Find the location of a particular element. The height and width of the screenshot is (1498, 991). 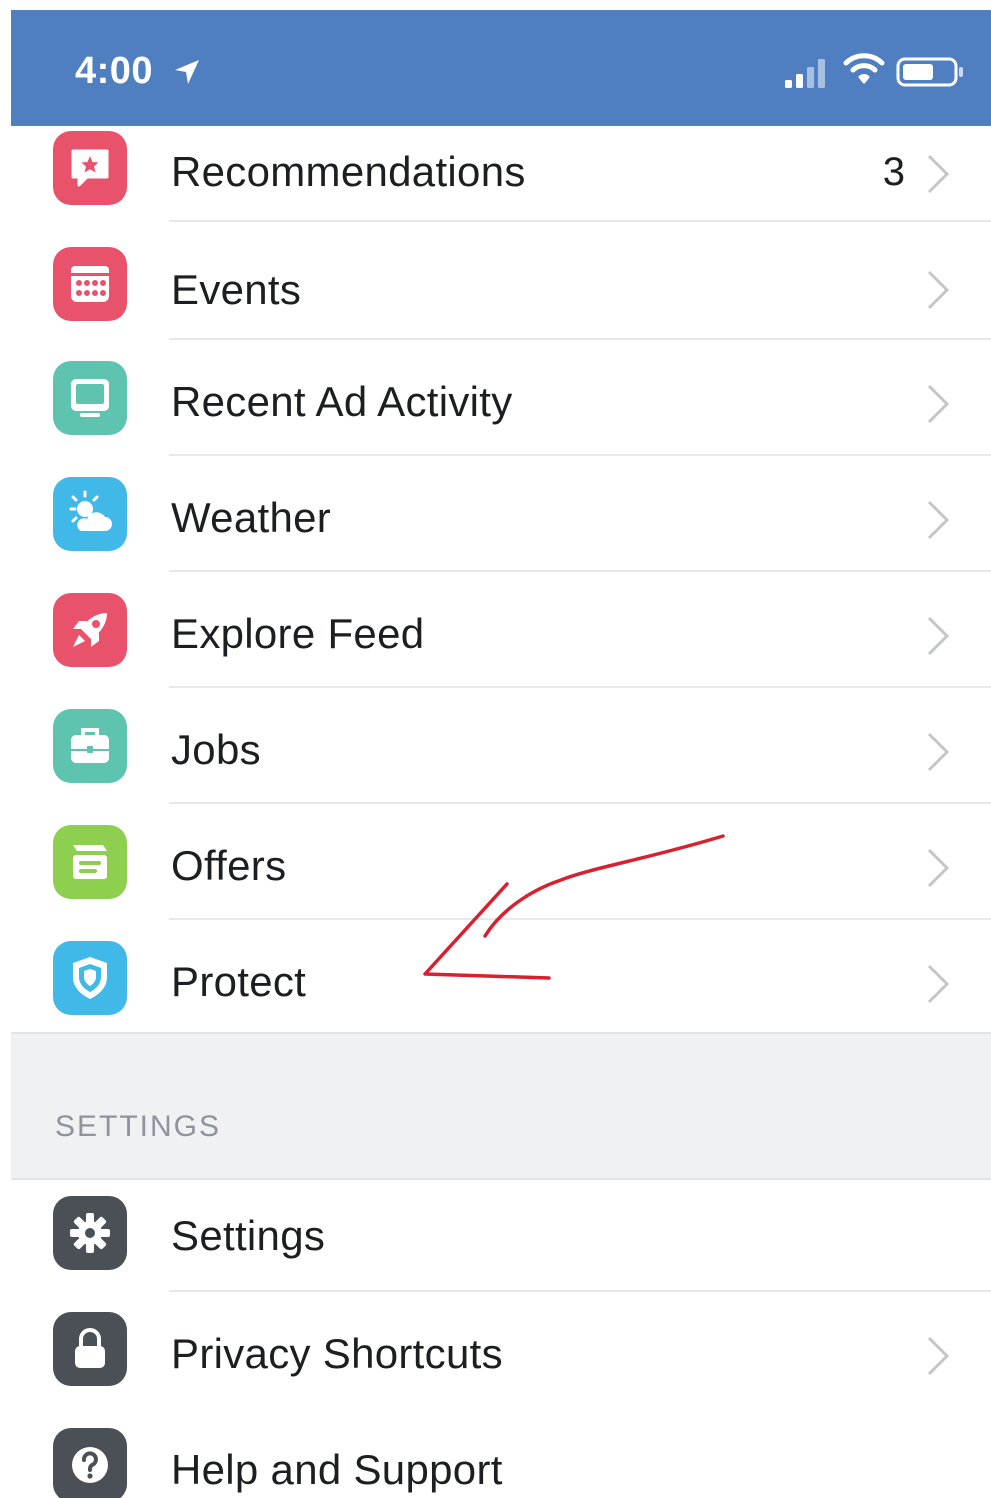

menu-item-label: Recommendations is located at coordinates (348, 171).